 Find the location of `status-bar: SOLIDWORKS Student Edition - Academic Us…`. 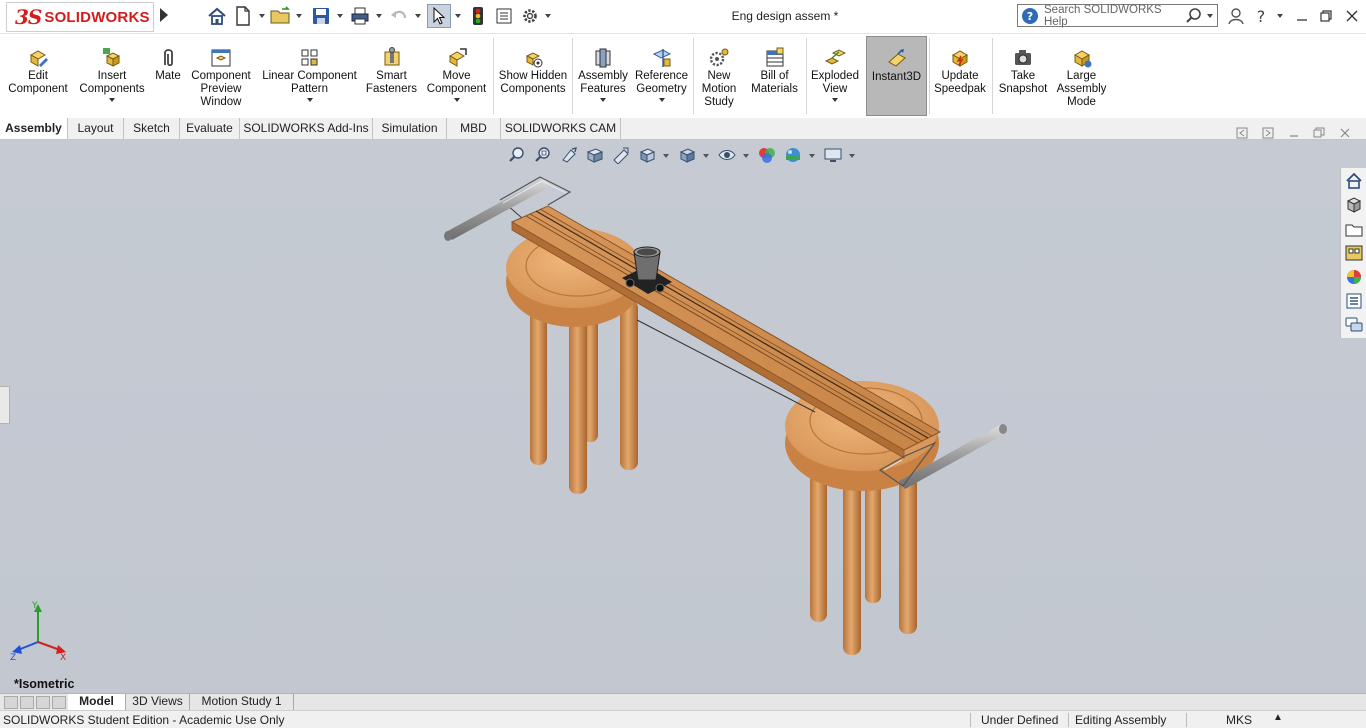

status-bar: SOLIDWORKS Student Edition - Academic Us… is located at coordinates (683, 719).